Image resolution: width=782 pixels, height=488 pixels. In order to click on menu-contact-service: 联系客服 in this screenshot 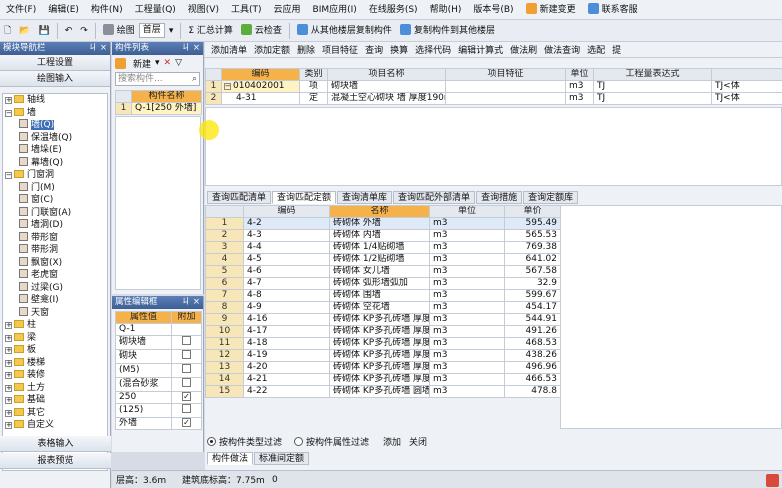, I will do `click(613, 10)`.